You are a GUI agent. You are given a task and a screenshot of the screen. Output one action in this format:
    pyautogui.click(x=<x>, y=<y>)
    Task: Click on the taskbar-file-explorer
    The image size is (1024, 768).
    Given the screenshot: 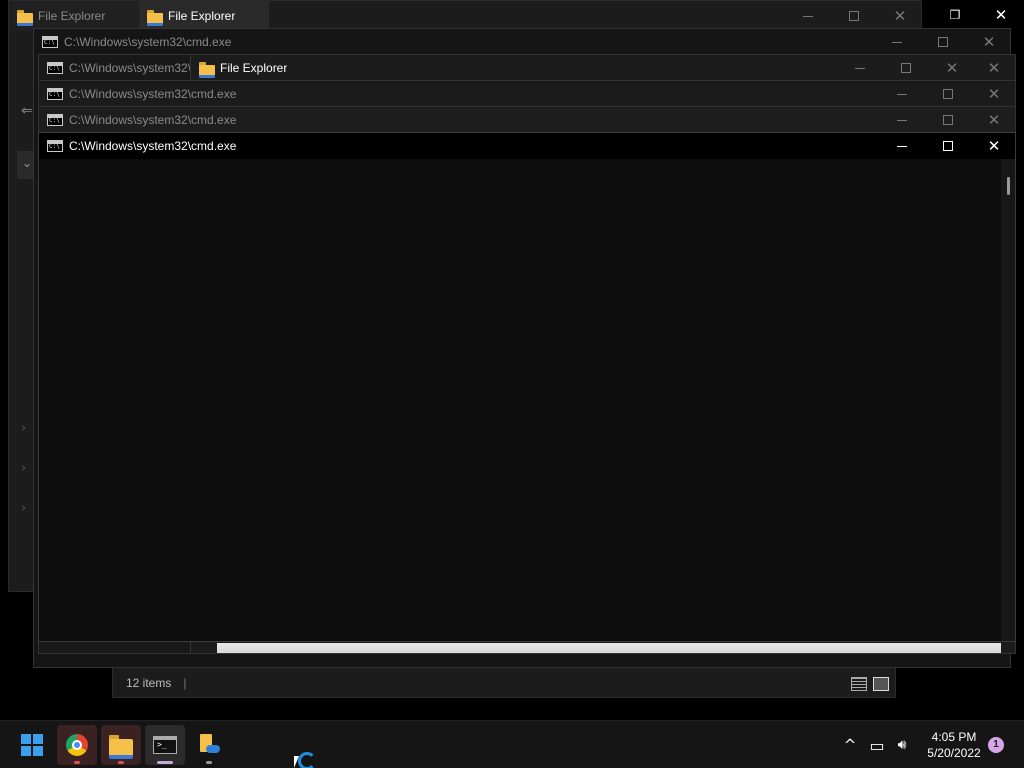 What is the action you would take?
    pyautogui.click(x=121, y=745)
    